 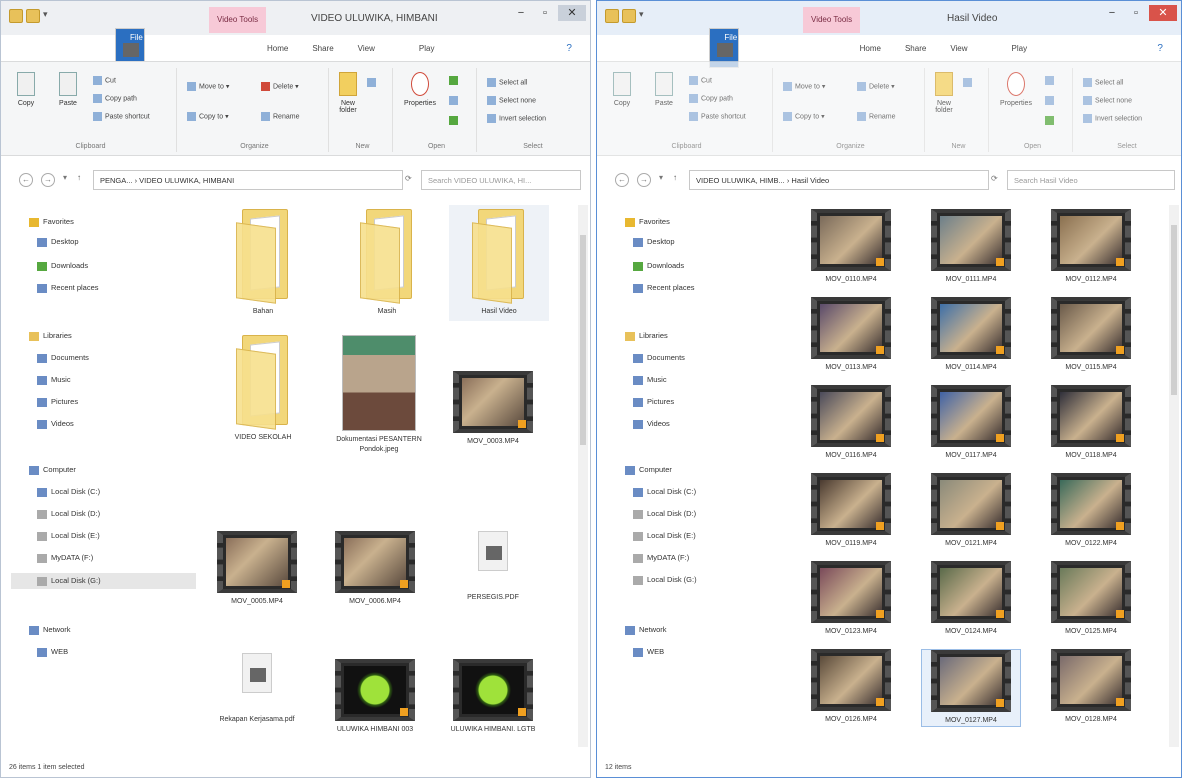 What do you see at coordinates (493, 697) in the screenshot?
I see `video-item: ULUWIKA HIMBANI. LGTB` at bounding box center [493, 697].